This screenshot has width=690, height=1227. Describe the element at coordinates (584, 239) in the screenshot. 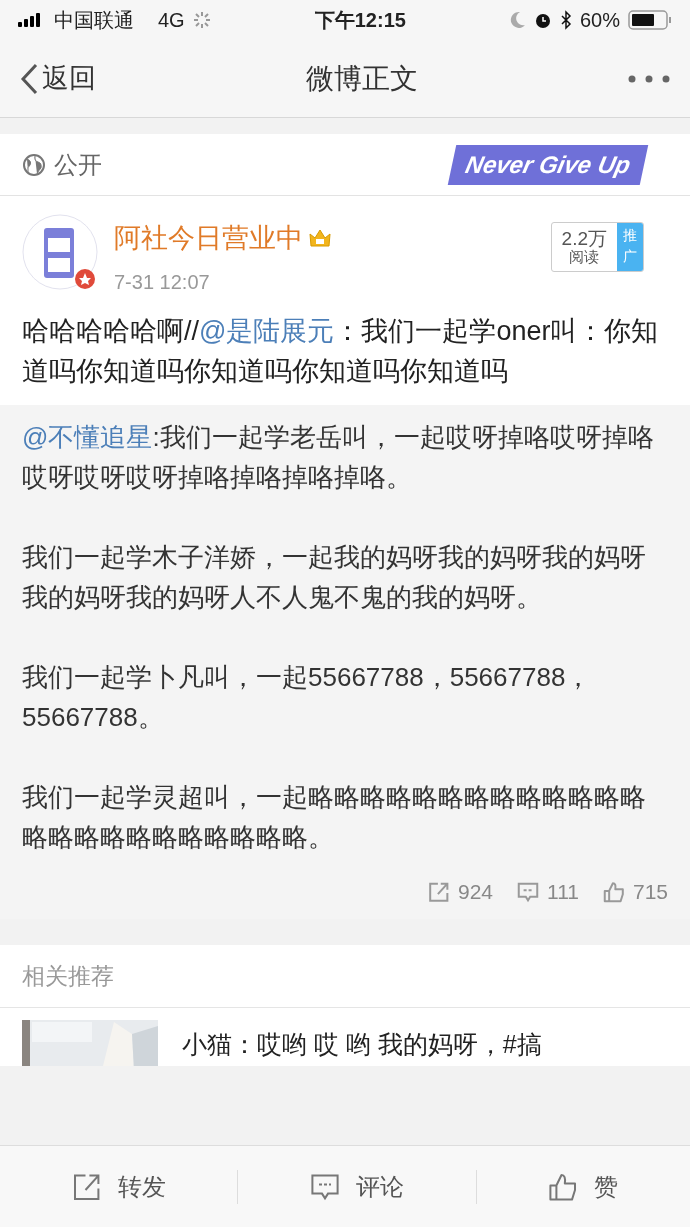

I see `read-count: 2.2万` at that location.